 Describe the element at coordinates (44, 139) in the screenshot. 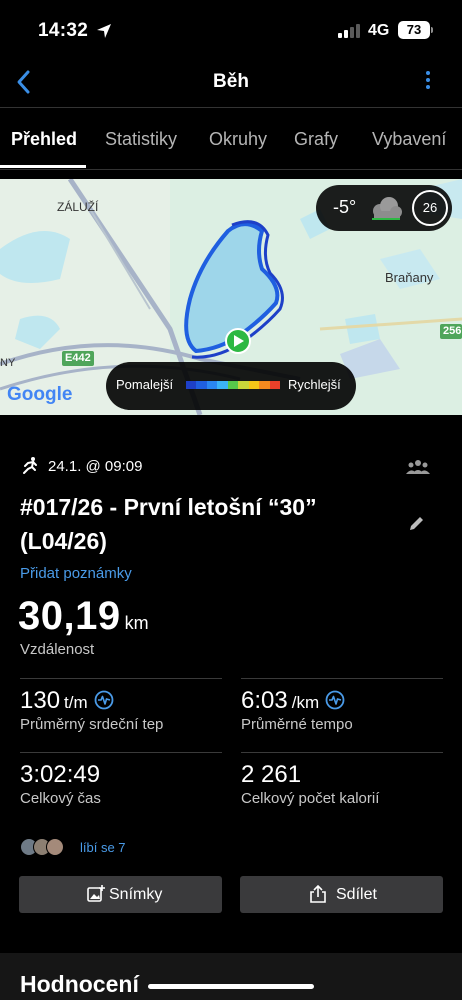

I see `tab-overview: Přehled` at that location.